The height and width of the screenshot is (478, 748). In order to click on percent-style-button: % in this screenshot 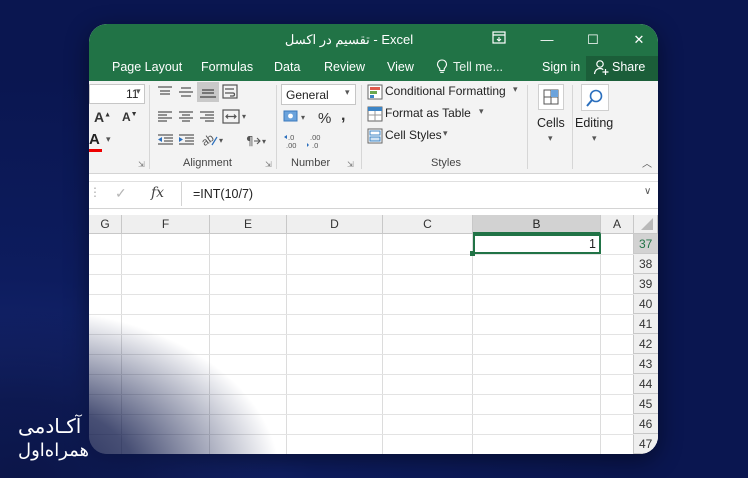, I will do `click(324, 118)`.